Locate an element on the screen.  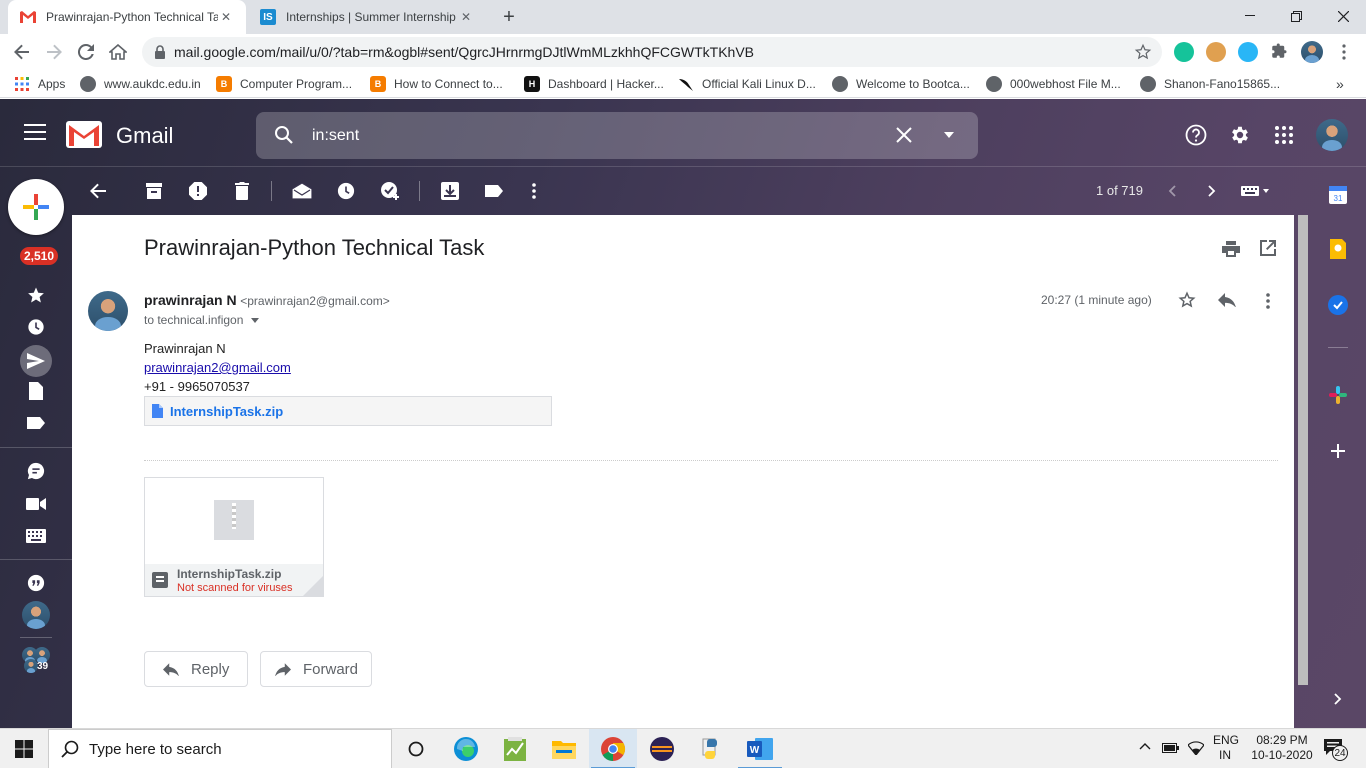
browser-menu-icon is located at coordinates (1344, 52).